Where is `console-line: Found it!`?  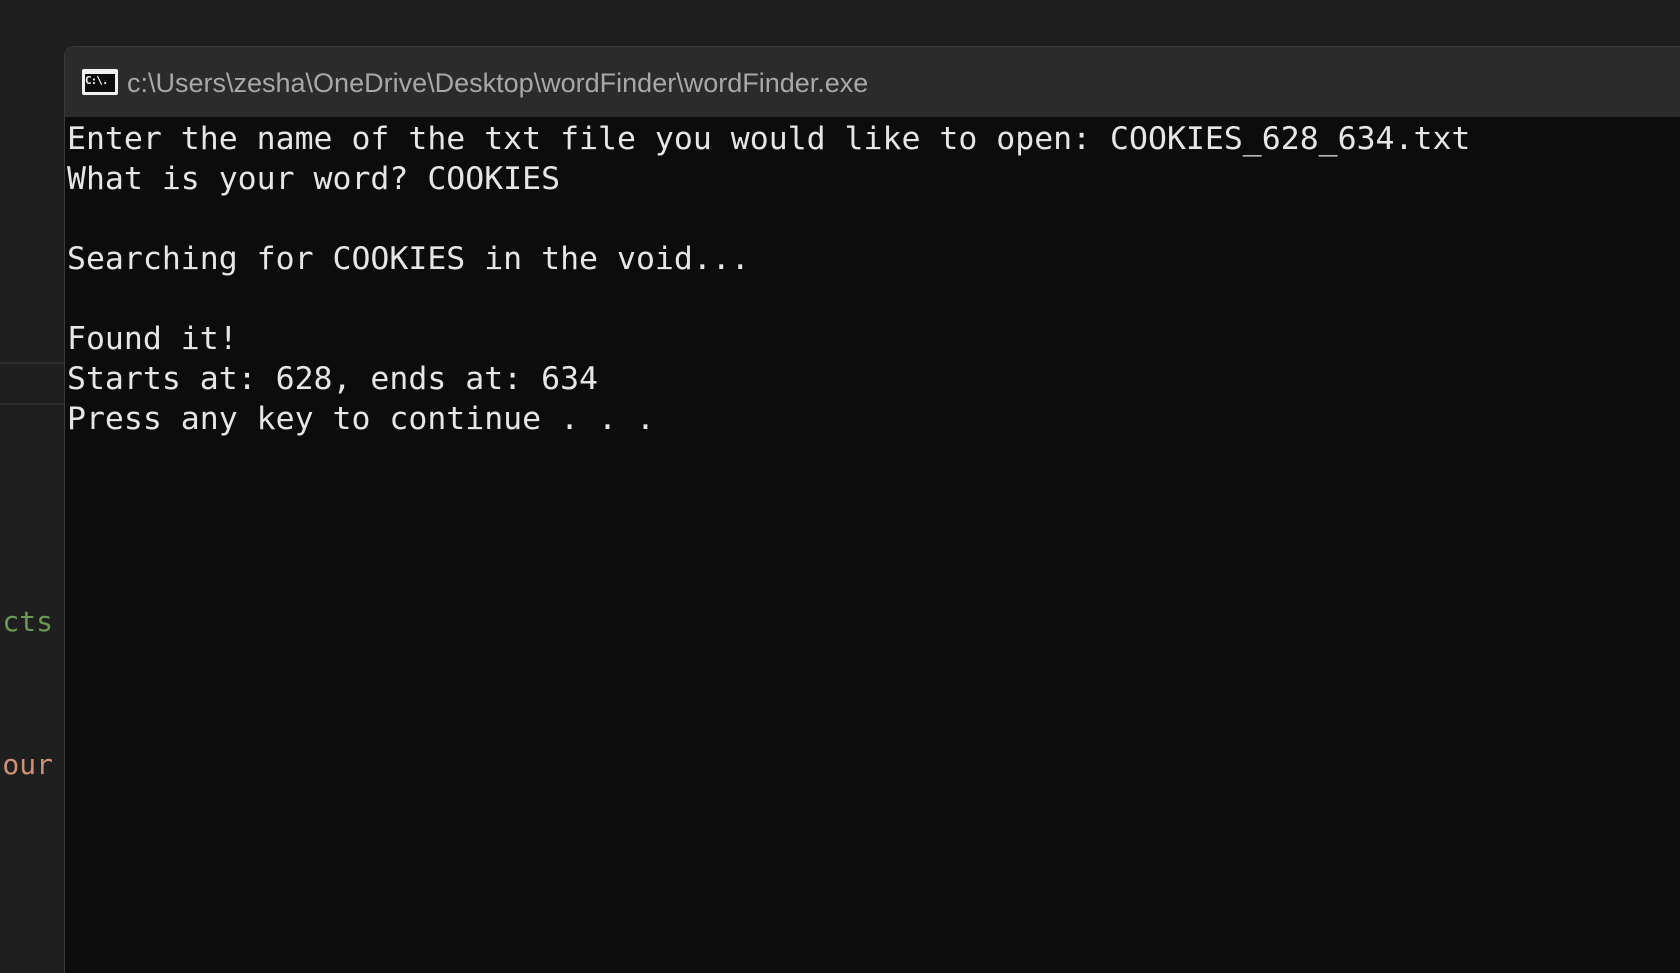 console-line: Found it! is located at coordinates (152, 339).